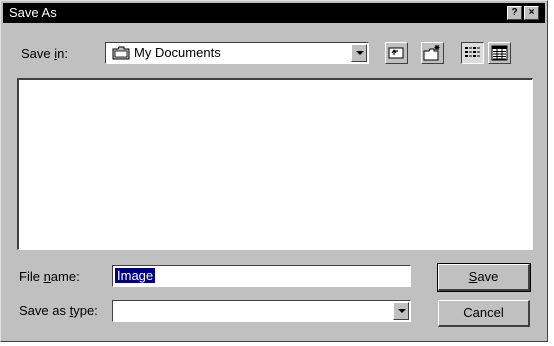 The image size is (554, 346). I want to click on up-folder-icon, so click(396, 53).